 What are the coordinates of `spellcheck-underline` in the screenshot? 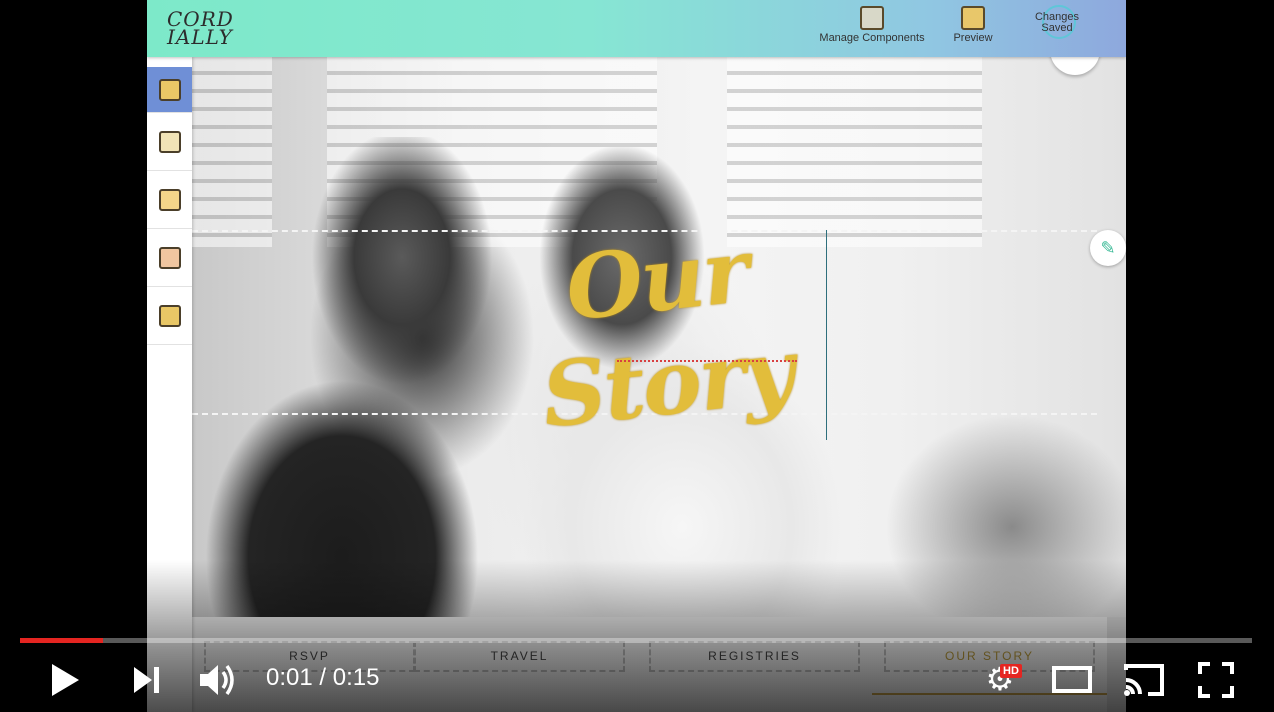 It's located at (707, 361).